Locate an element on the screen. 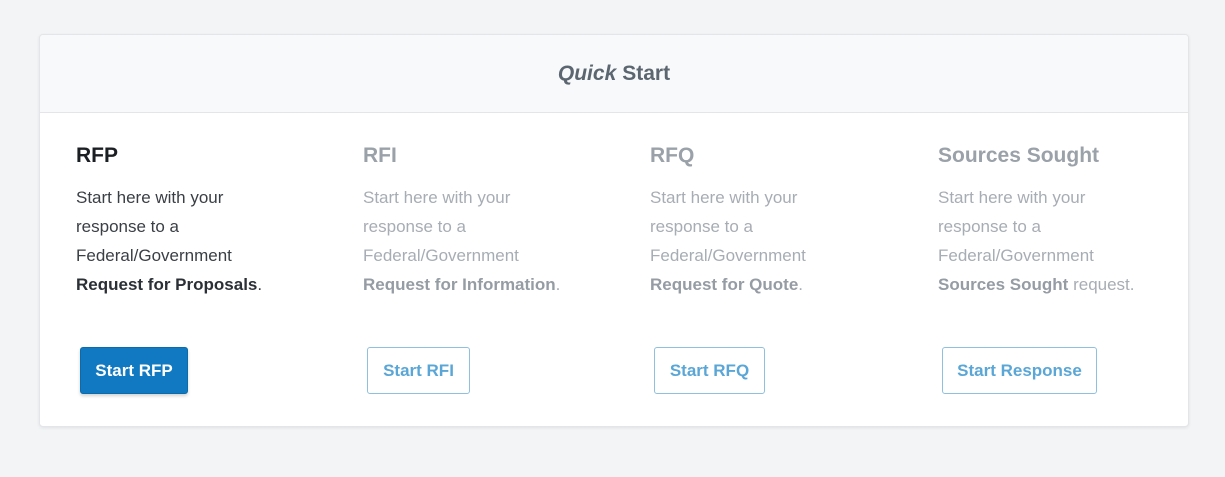  description-bold: Sources Sought is located at coordinates (1003, 284).